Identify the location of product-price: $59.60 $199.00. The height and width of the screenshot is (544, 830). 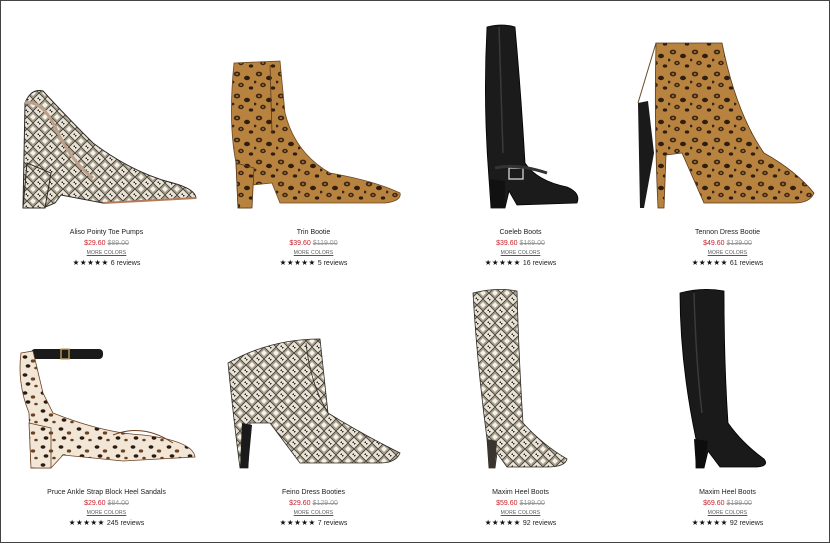
(520, 504).